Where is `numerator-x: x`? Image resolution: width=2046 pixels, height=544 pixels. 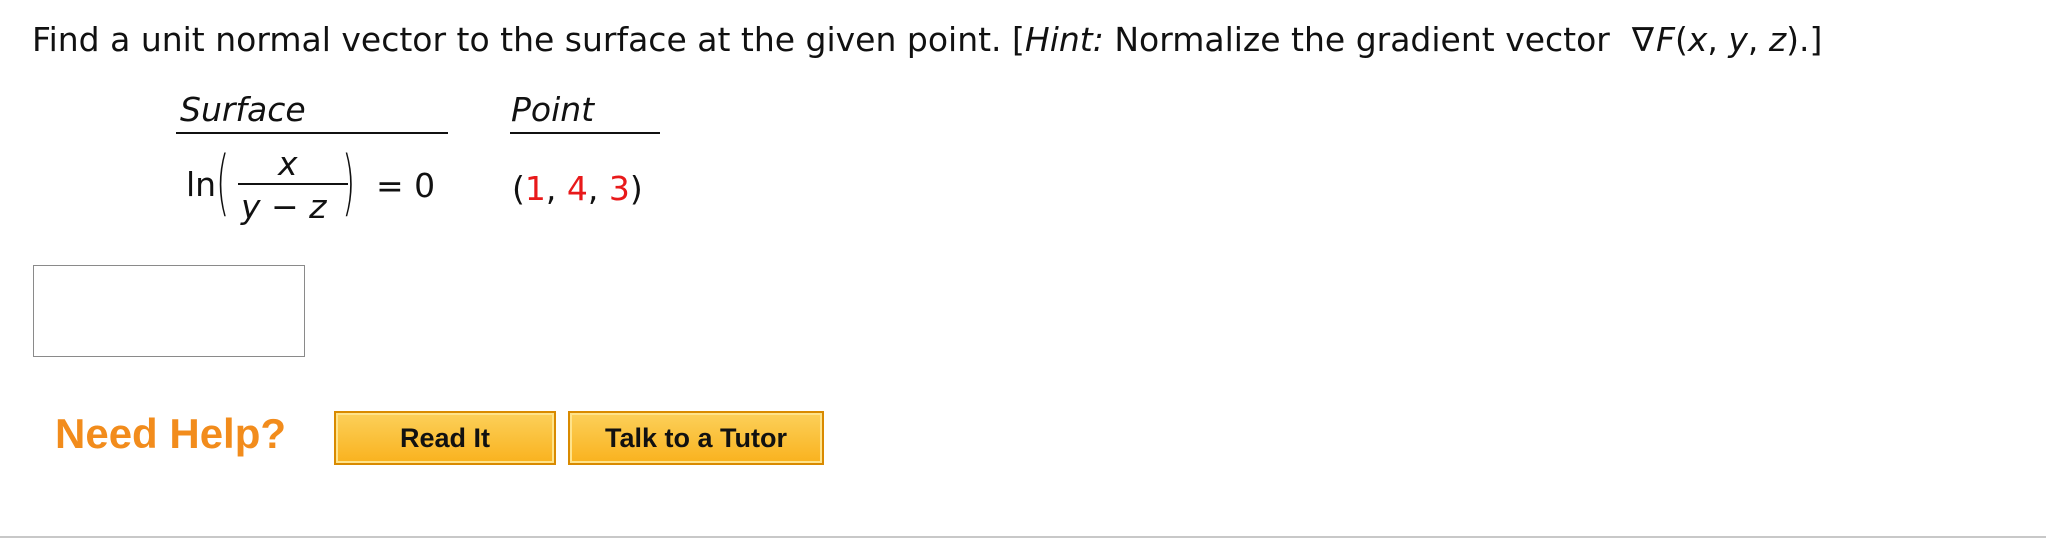 numerator-x: x is located at coordinates (288, 163).